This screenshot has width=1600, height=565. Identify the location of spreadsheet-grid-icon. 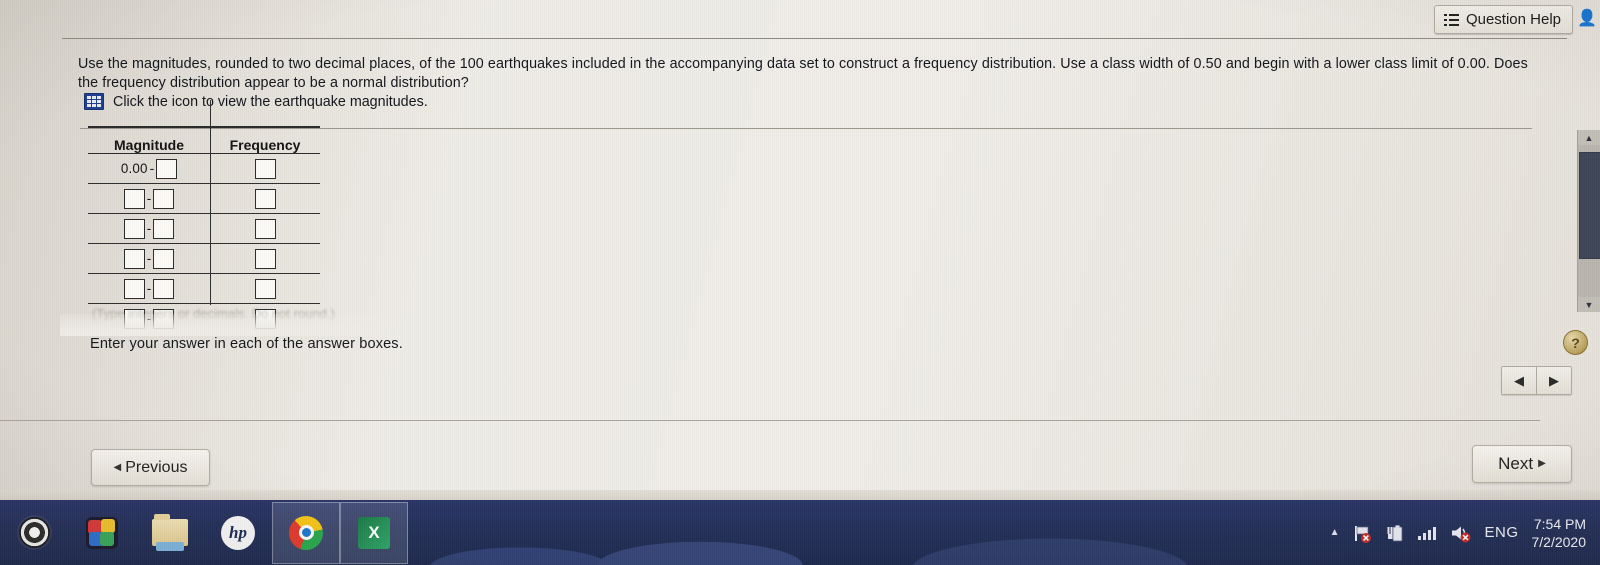
(94, 101).